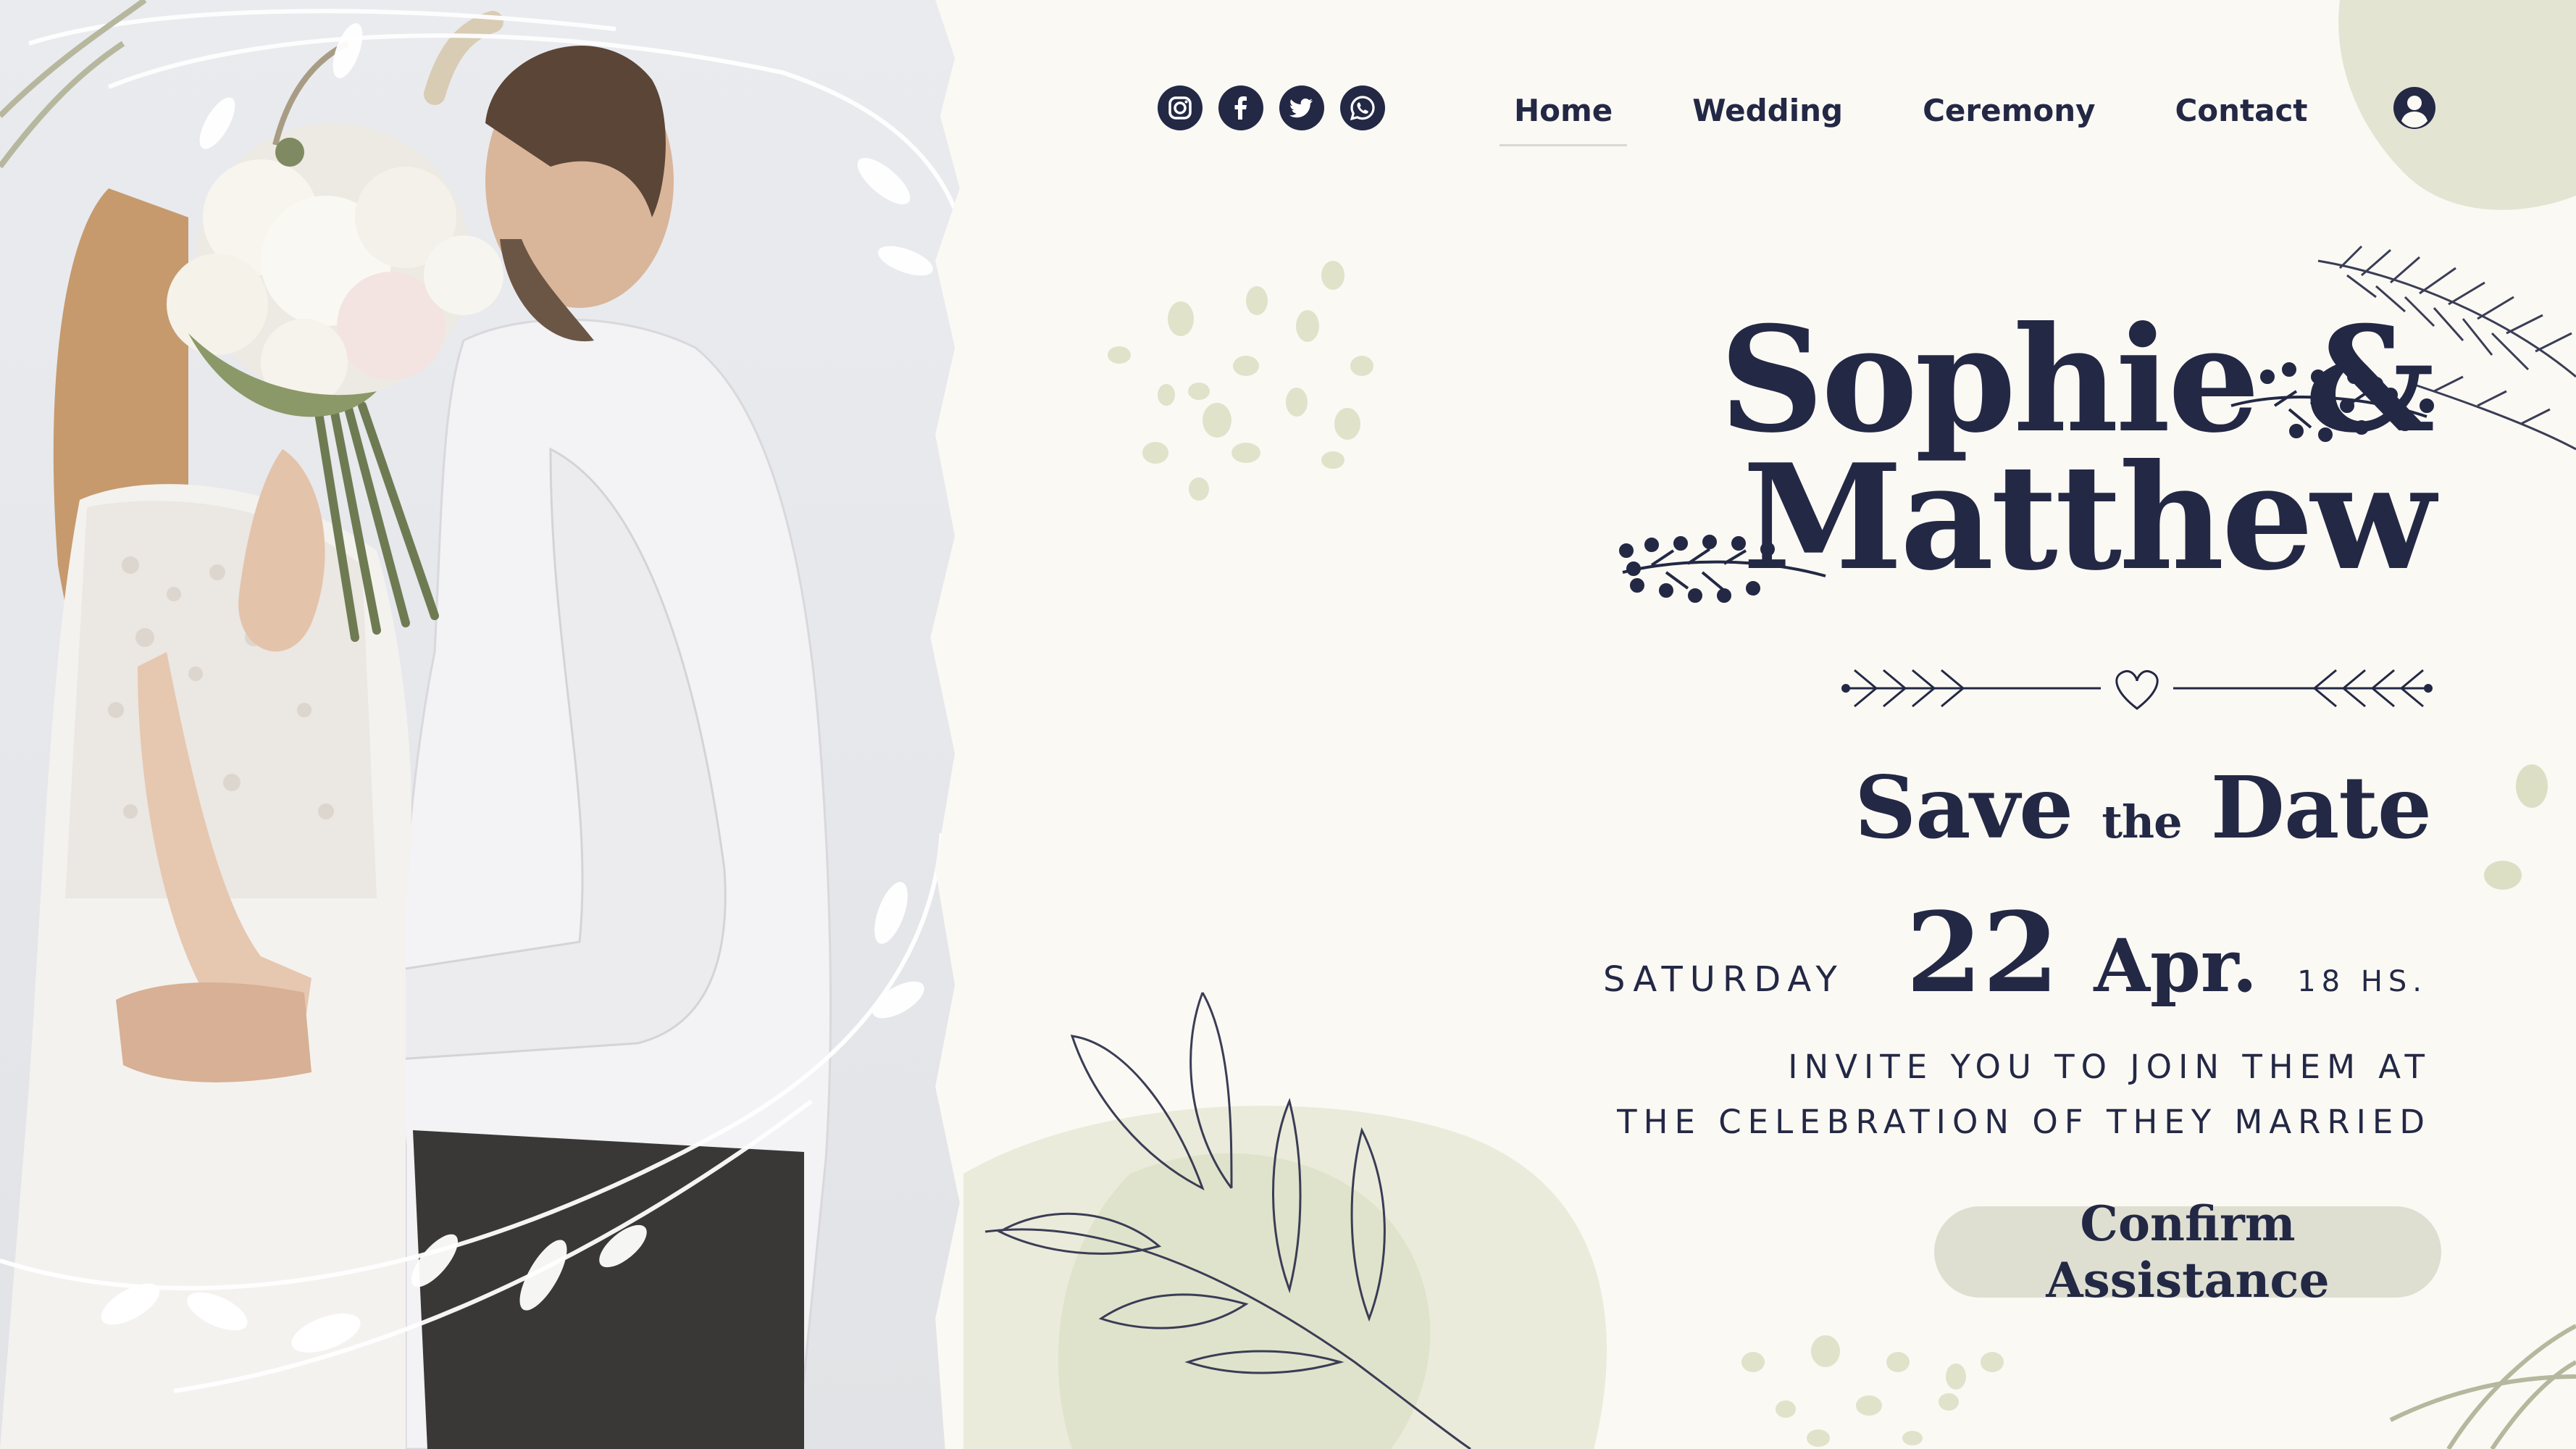 The image size is (2576, 1449). What do you see at coordinates (2109, 1067) in the screenshot?
I see `invite-line-1: INVITE YOU TO JOIN THEM AT` at bounding box center [2109, 1067].